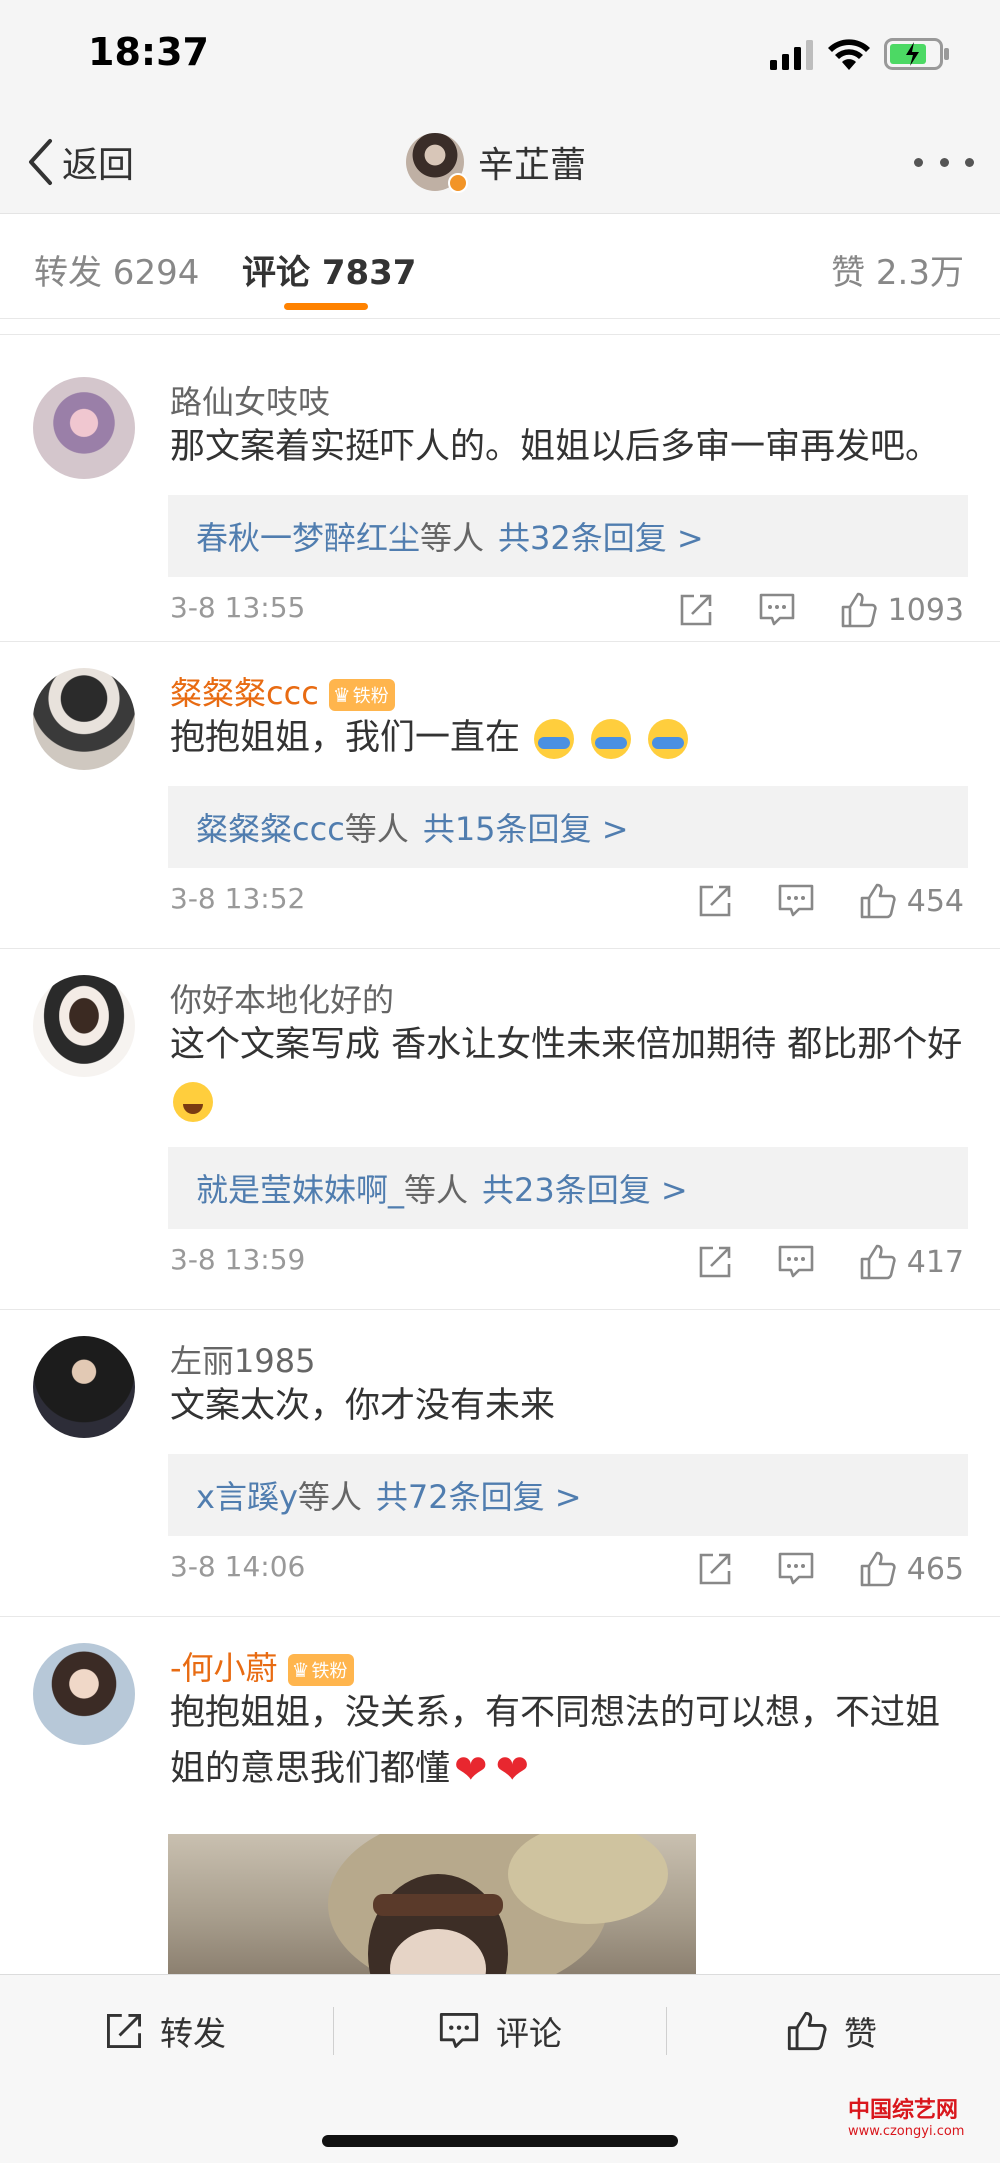  Describe the element at coordinates (247, 1495) in the screenshot. I see `reply-user-link: x言蹊y` at that location.